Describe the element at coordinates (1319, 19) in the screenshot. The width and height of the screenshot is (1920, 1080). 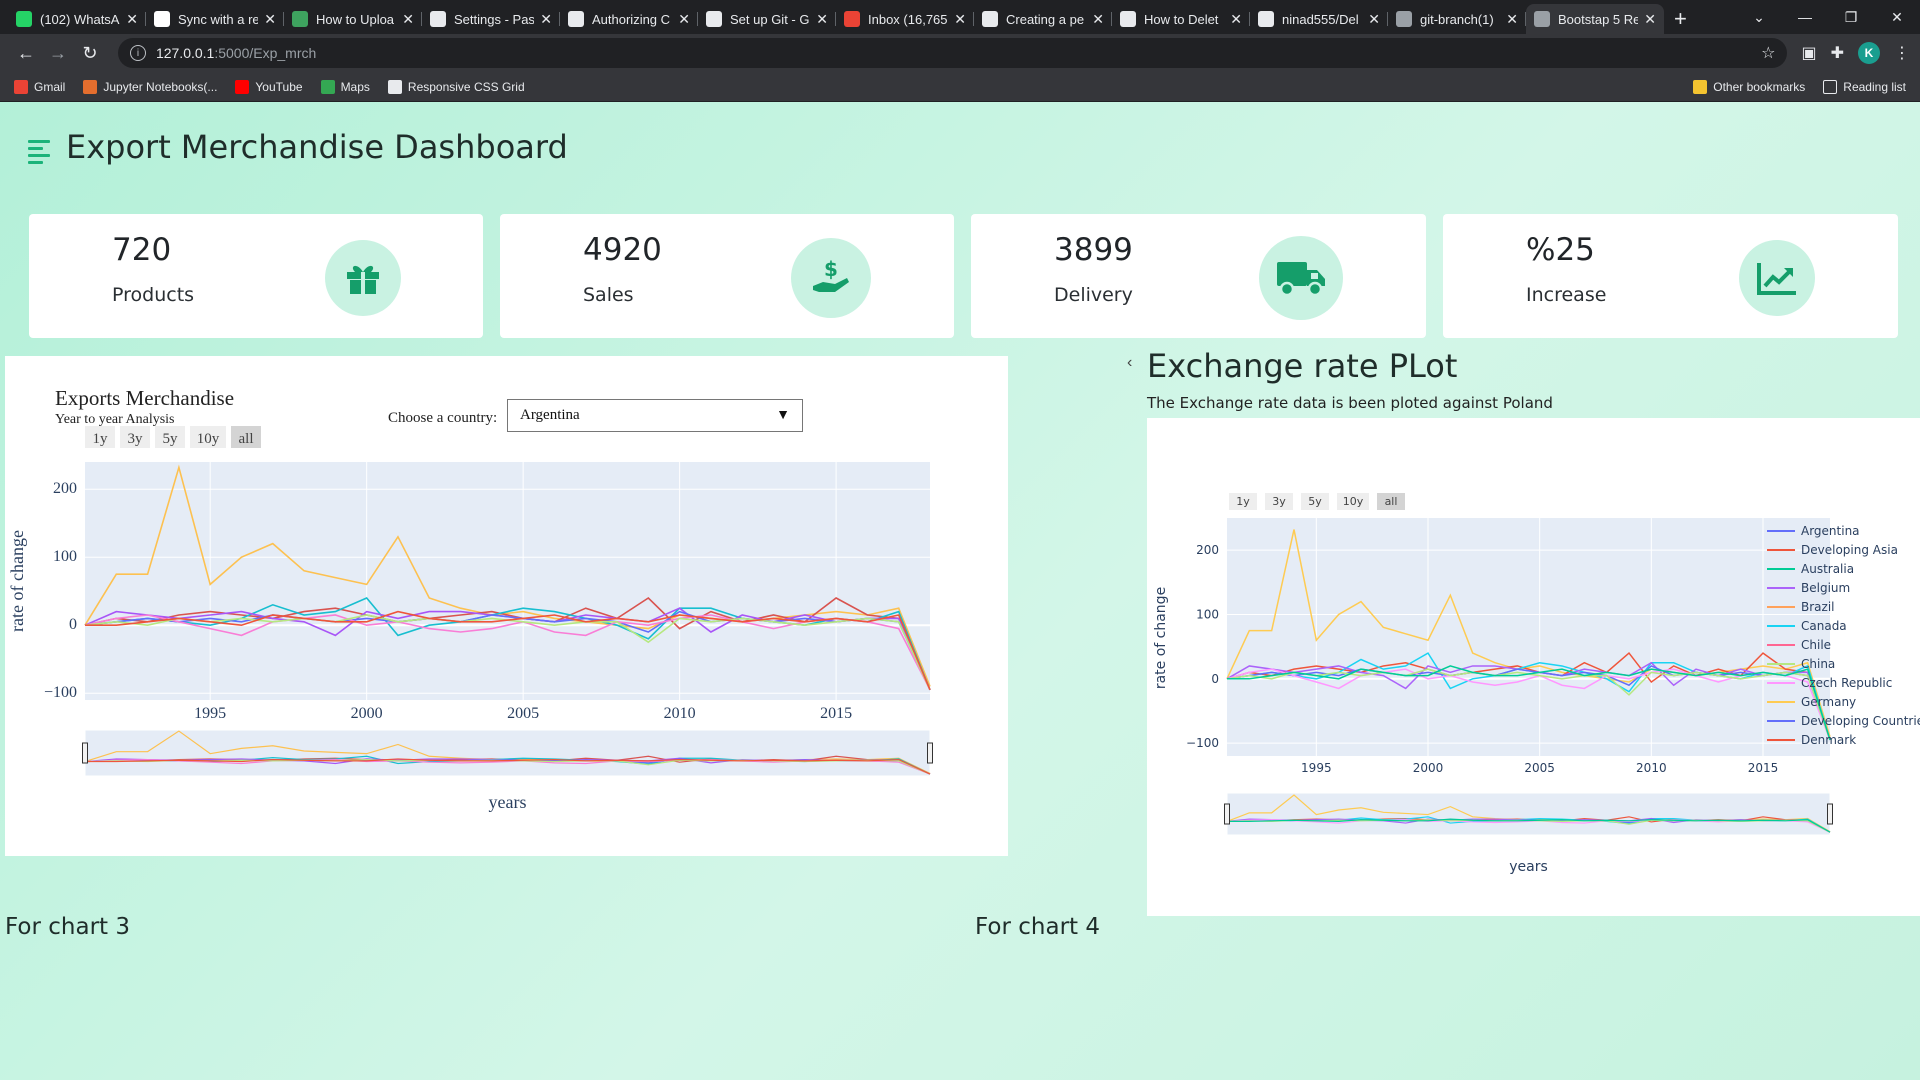
I see `browser-tab: ninad555/Del ✕` at that location.